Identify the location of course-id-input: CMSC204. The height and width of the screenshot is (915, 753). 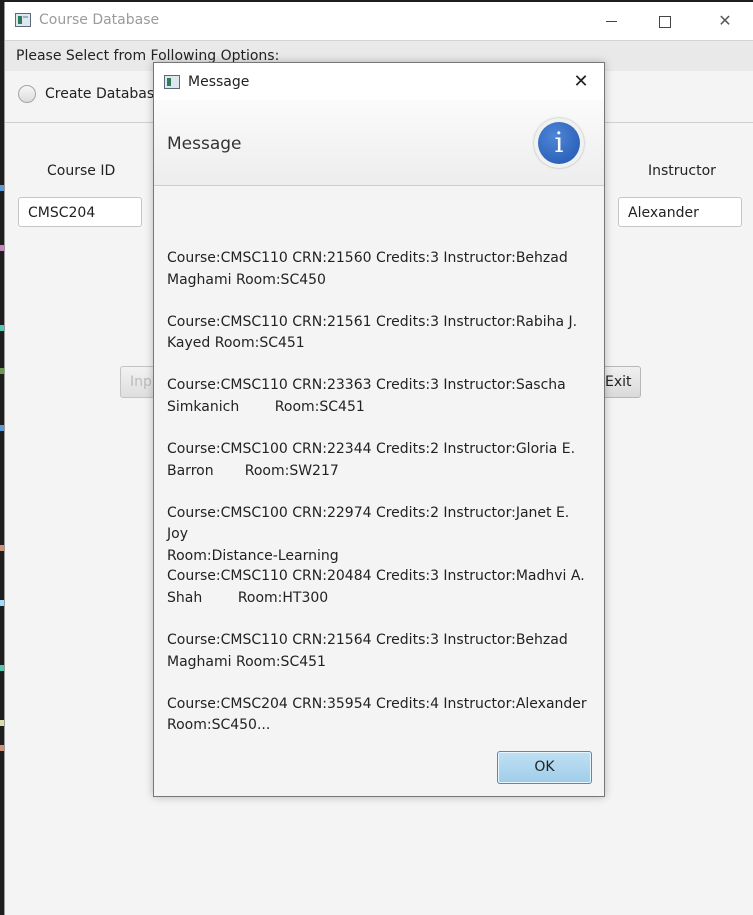
(80, 212).